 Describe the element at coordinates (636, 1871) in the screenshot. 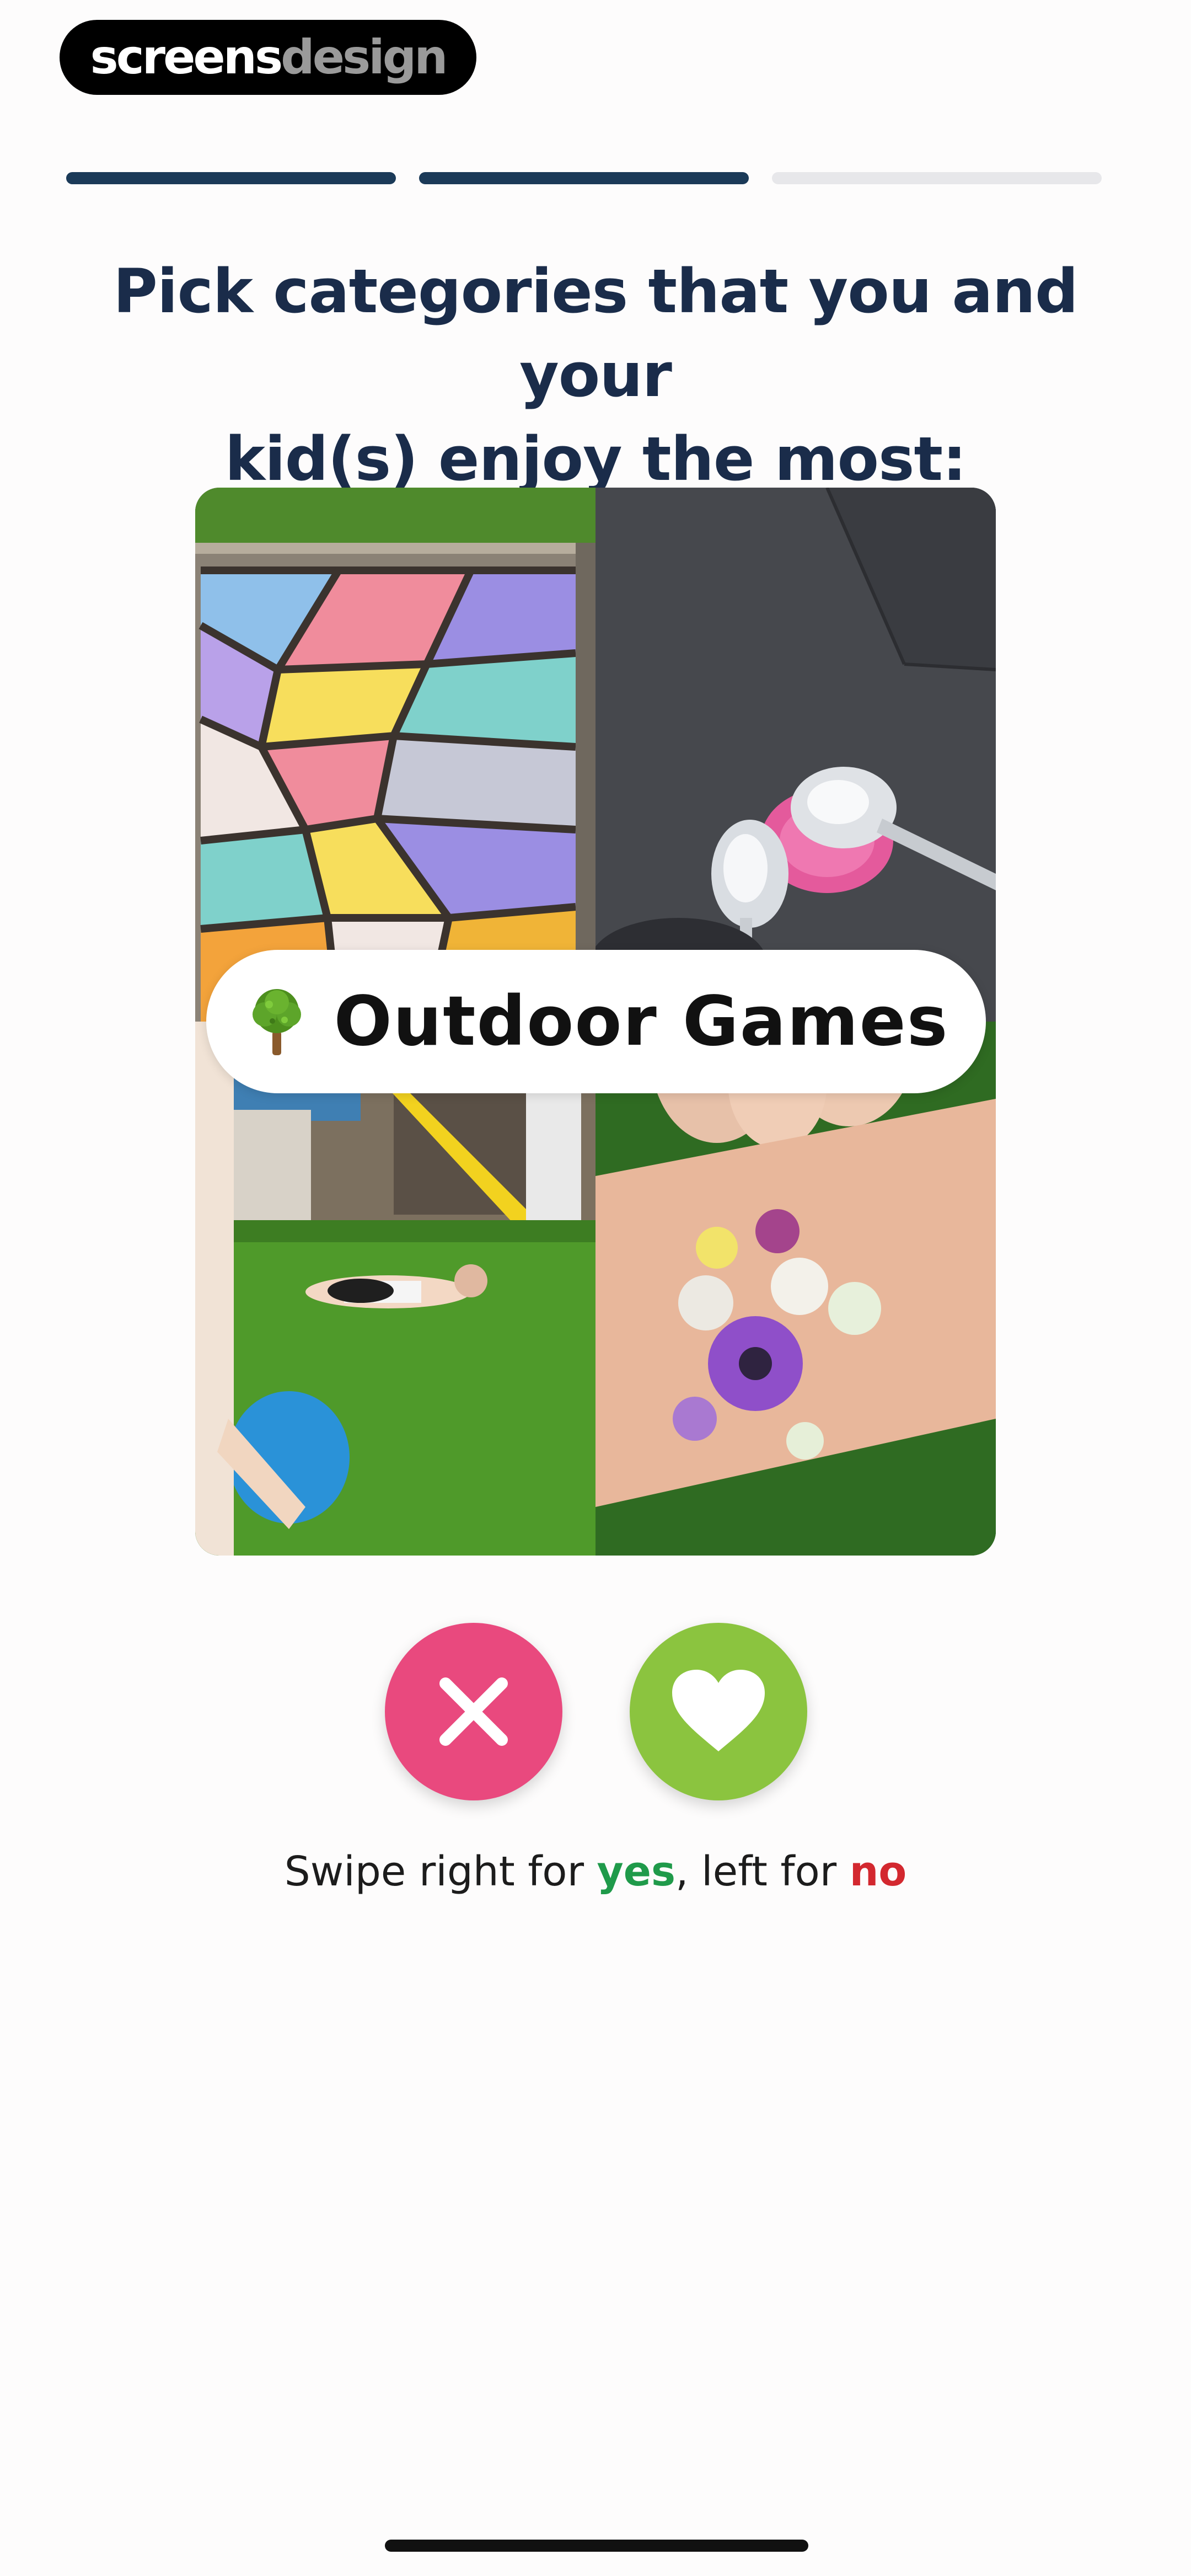

I see `swipe-hint-yes: yes` at that location.